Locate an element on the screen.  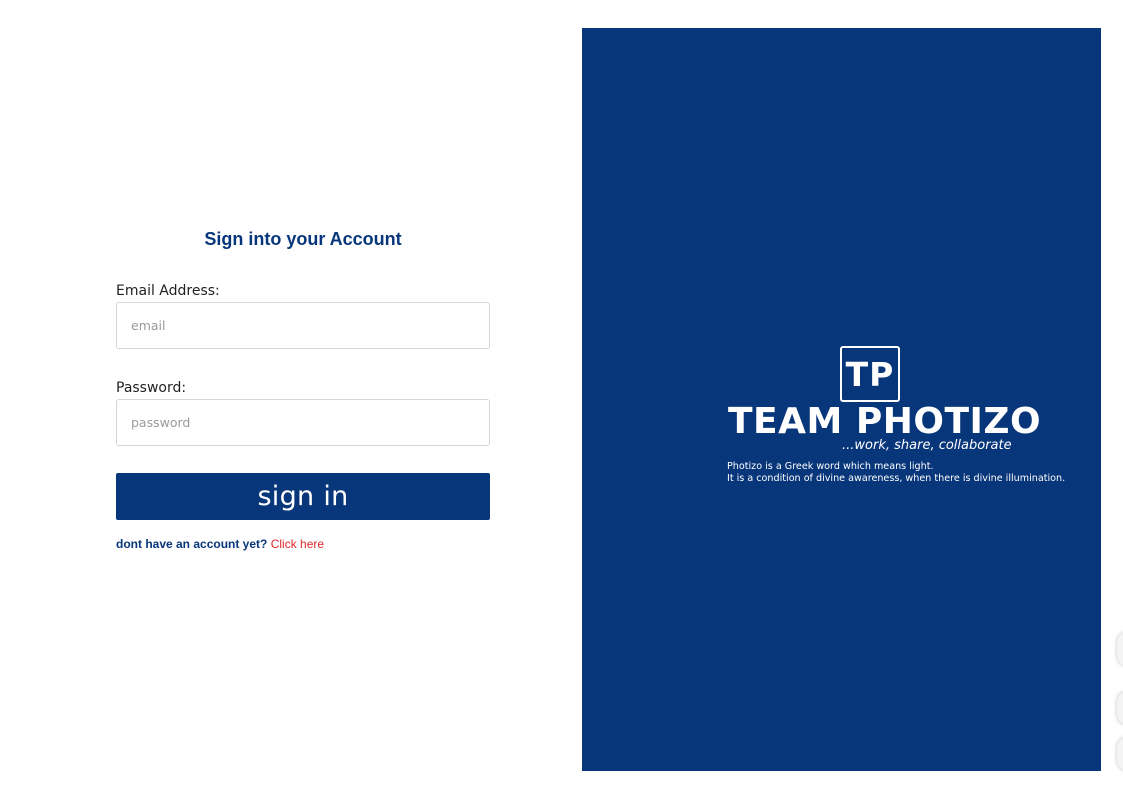
password-input is located at coordinates (303, 422).